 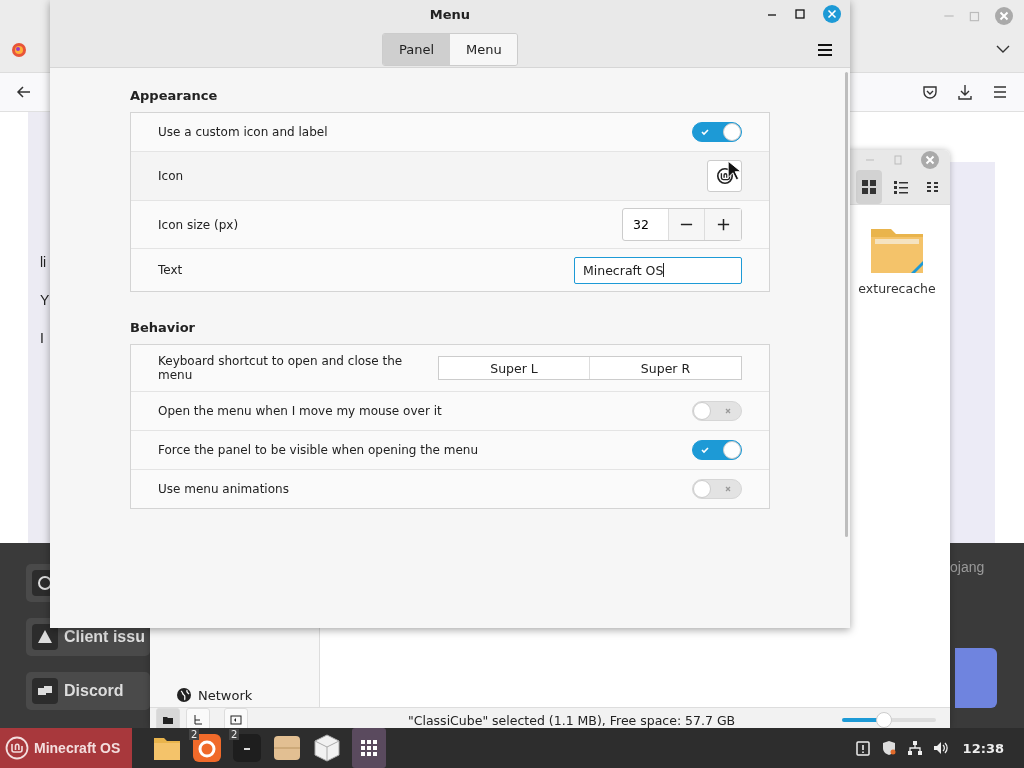 I want to click on start-menu-button: Minecraft OS, so click(x=66, y=748).